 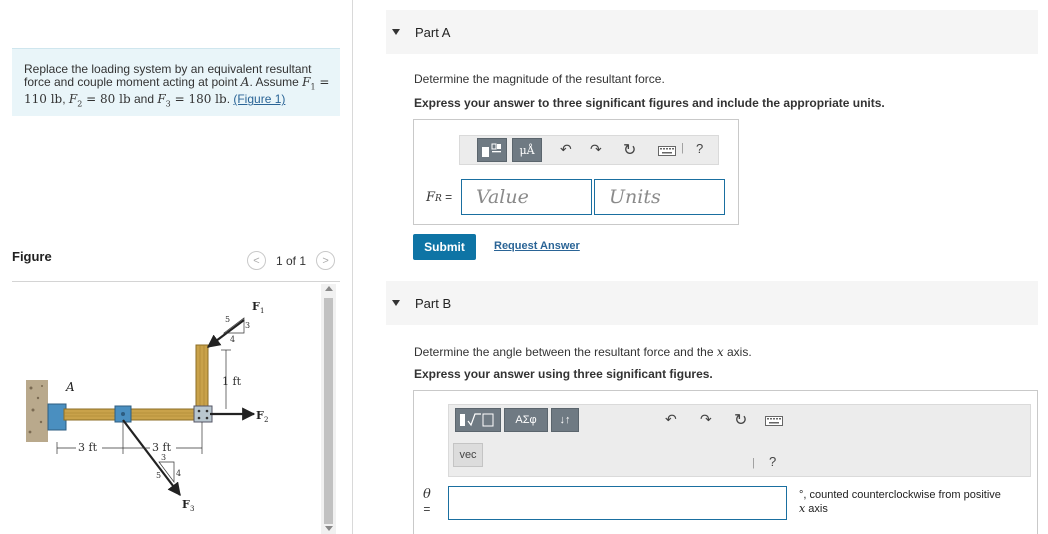 I want to click on point-a-label: A, so click(x=70, y=387).